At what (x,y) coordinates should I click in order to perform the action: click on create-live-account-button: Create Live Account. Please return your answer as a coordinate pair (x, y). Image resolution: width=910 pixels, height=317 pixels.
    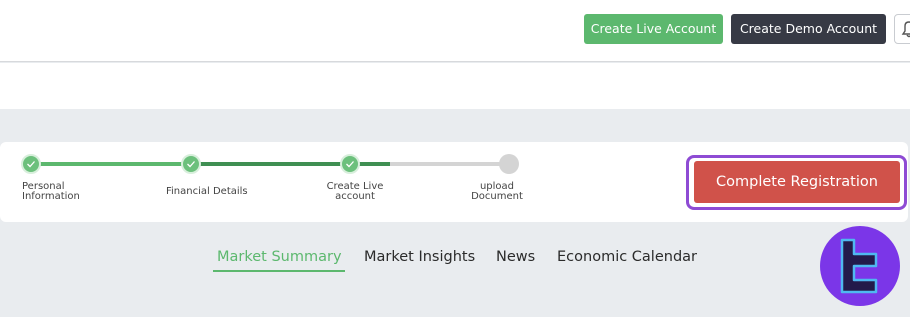
    Looking at the image, I should click on (653, 29).